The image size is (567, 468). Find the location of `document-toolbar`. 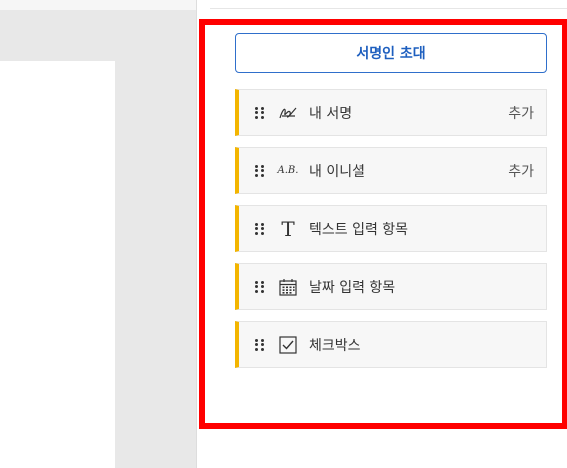

document-toolbar is located at coordinates (98, 5).